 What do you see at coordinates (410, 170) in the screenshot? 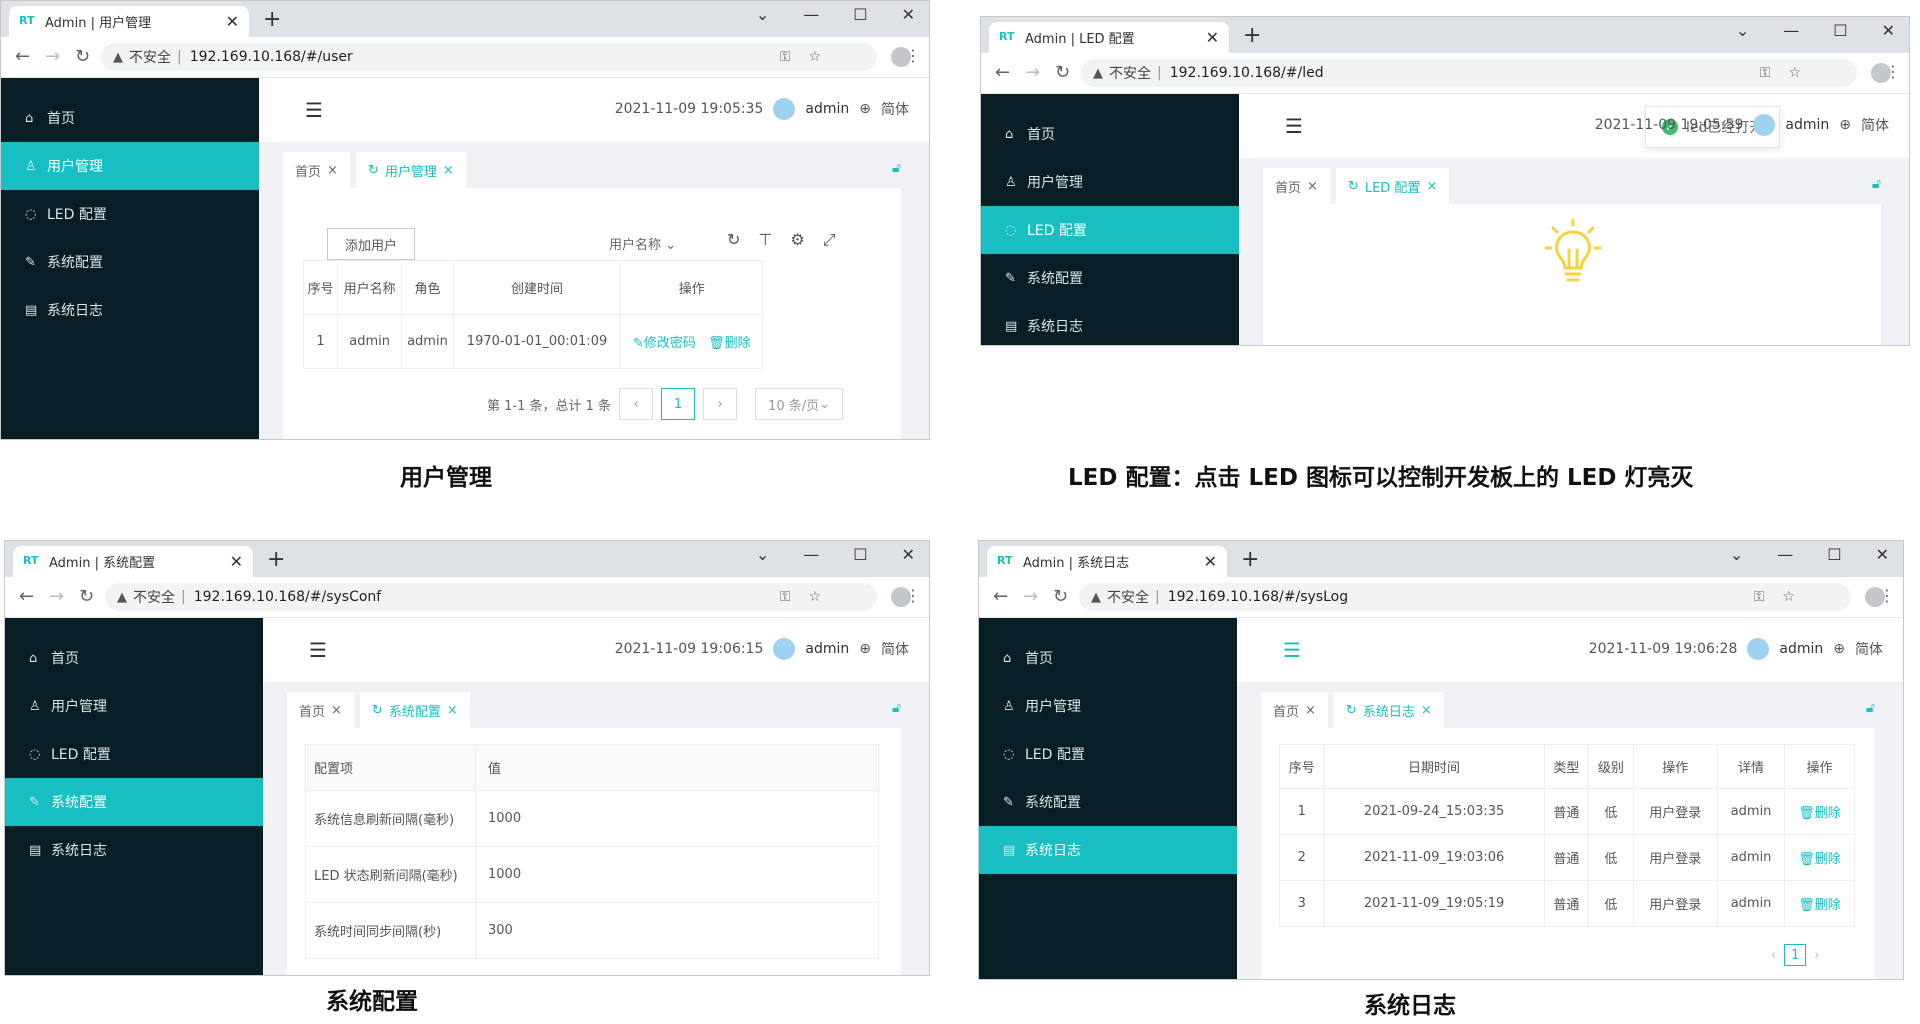
I see `tab-user: ↻ 用户管理 ×` at bounding box center [410, 170].